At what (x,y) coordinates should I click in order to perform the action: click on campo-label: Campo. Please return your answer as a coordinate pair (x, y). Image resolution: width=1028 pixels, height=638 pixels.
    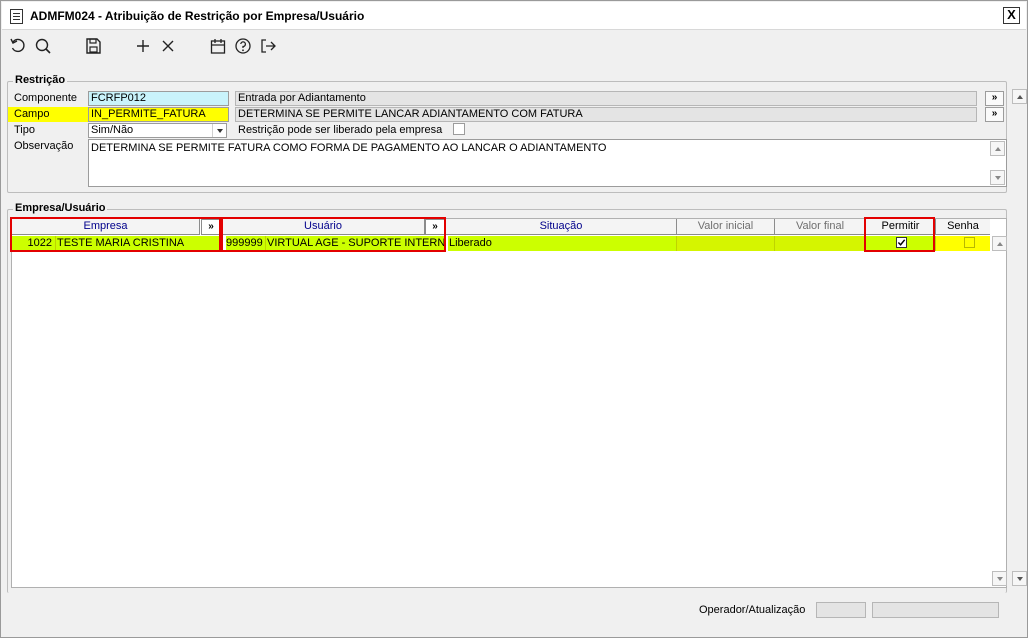
    Looking at the image, I should click on (48, 114).